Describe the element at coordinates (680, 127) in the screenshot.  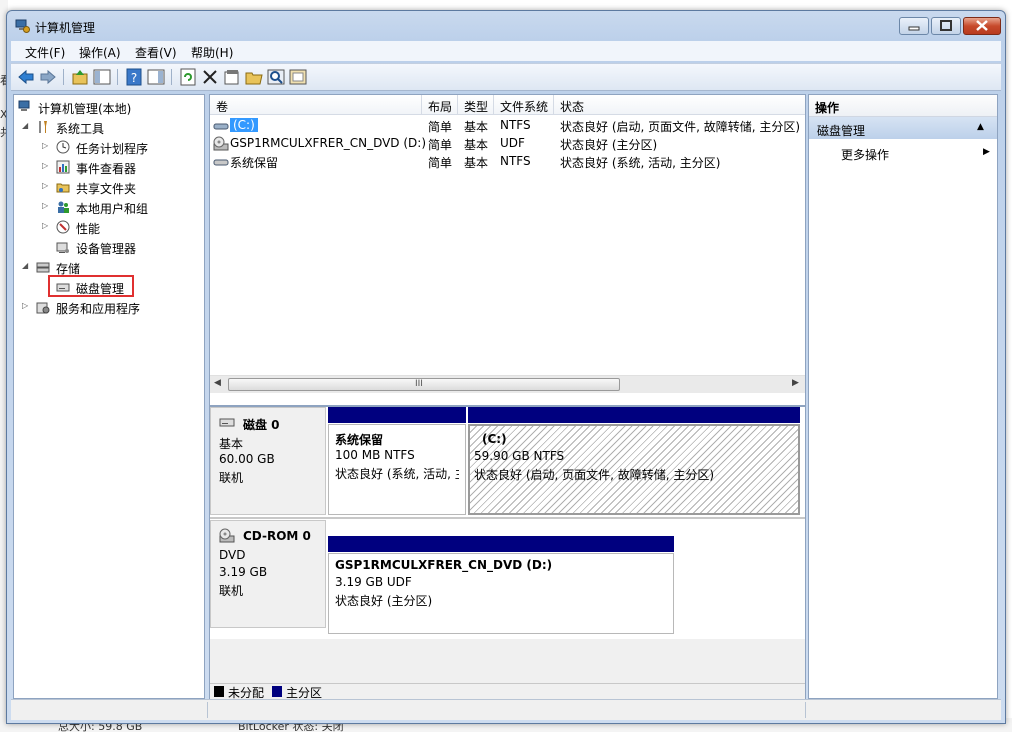
I see `volume-status: 状态良好 (启动, 页面文件, 故障转储, 主分区)` at that location.